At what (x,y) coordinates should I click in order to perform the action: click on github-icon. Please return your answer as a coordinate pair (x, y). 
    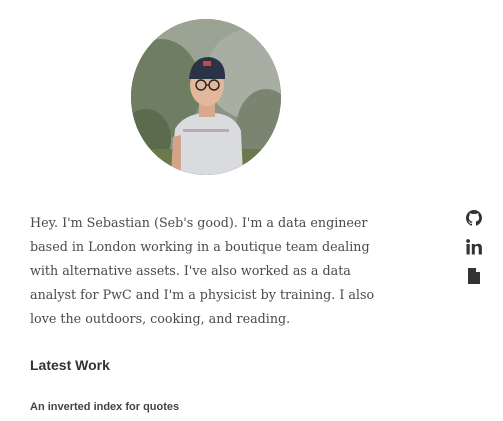
    Looking at the image, I should click on (474, 218).